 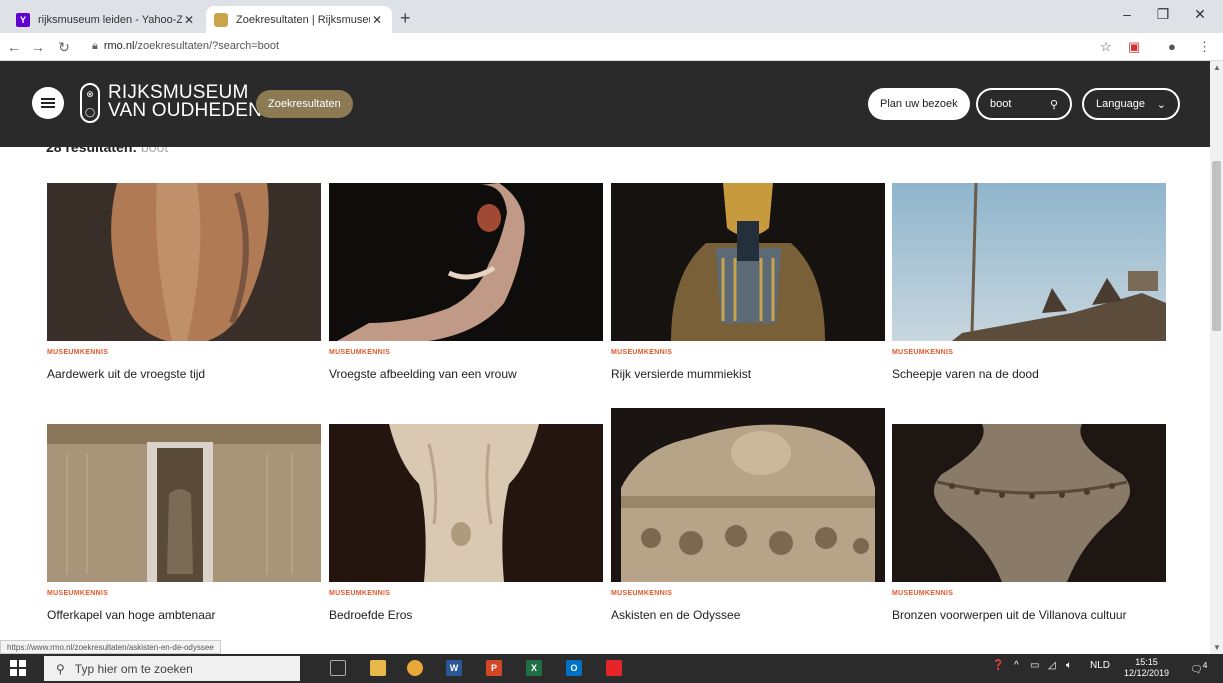 What do you see at coordinates (1200, 14) in the screenshot?
I see `window-close-icon: ✕` at bounding box center [1200, 14].